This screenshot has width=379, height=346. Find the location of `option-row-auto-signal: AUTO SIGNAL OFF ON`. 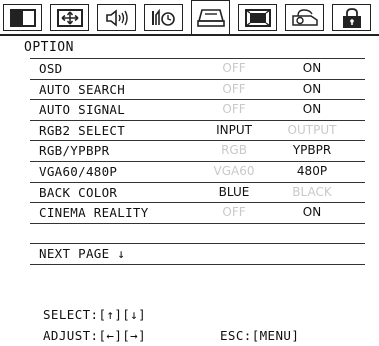

option-row-auto-signal: AUTO SIGNAL OFF ON is located at coordinates (197, 110).